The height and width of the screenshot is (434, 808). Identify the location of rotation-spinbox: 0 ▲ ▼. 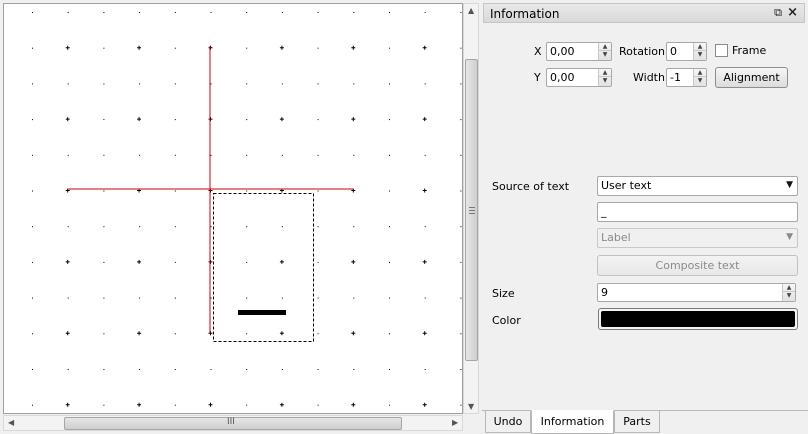
(686, 51).